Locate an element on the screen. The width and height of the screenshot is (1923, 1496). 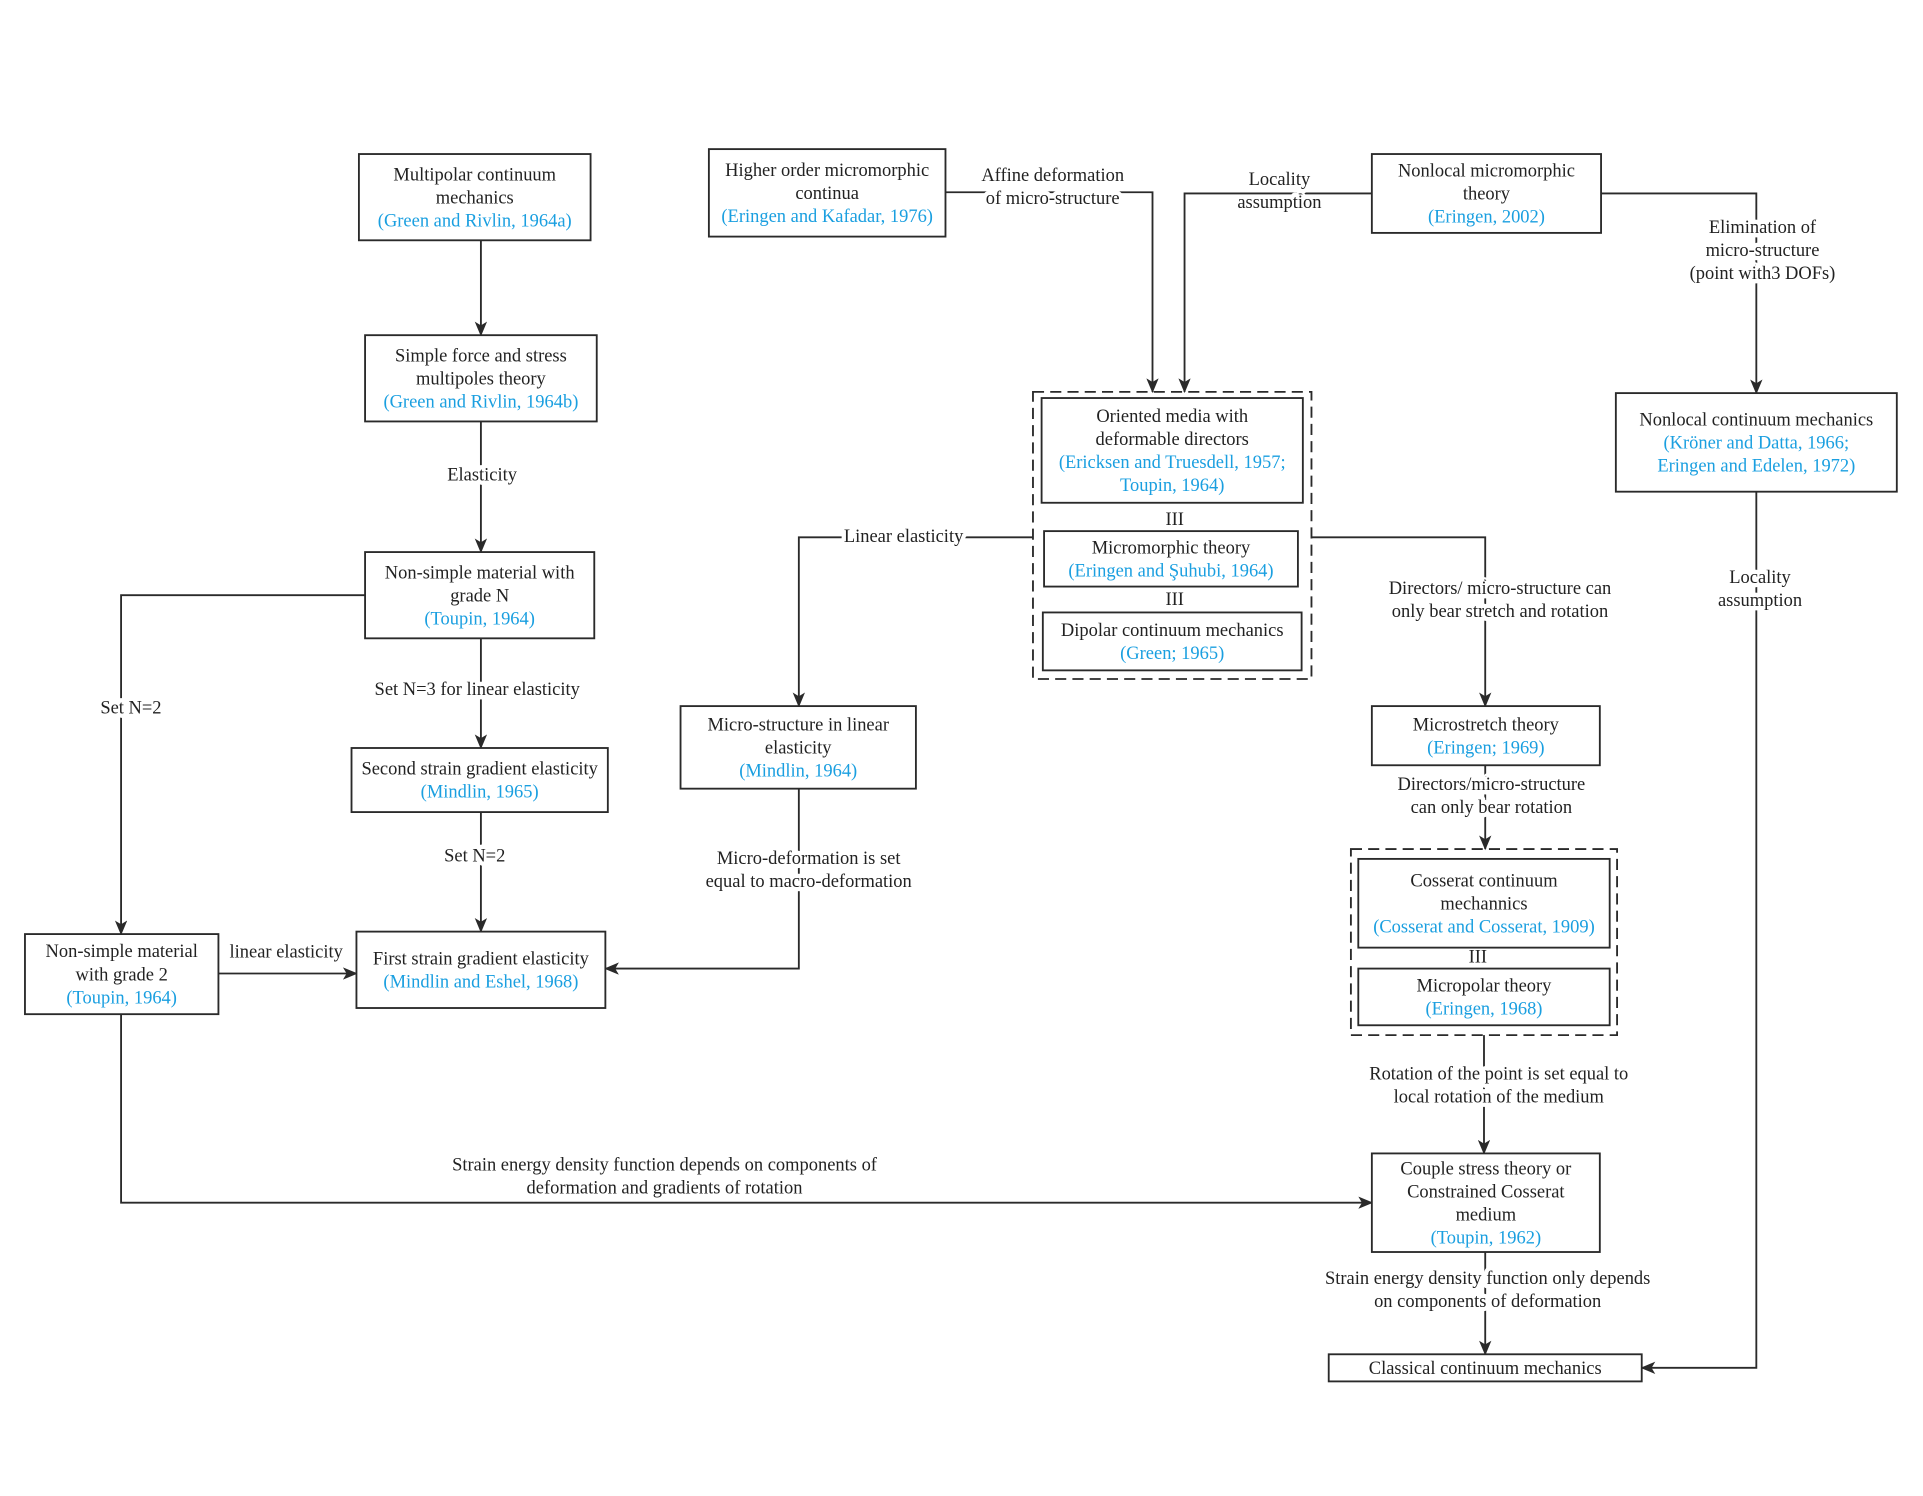
node-citation: (Eringen, 2002) is located at coordinates (1486, 217).